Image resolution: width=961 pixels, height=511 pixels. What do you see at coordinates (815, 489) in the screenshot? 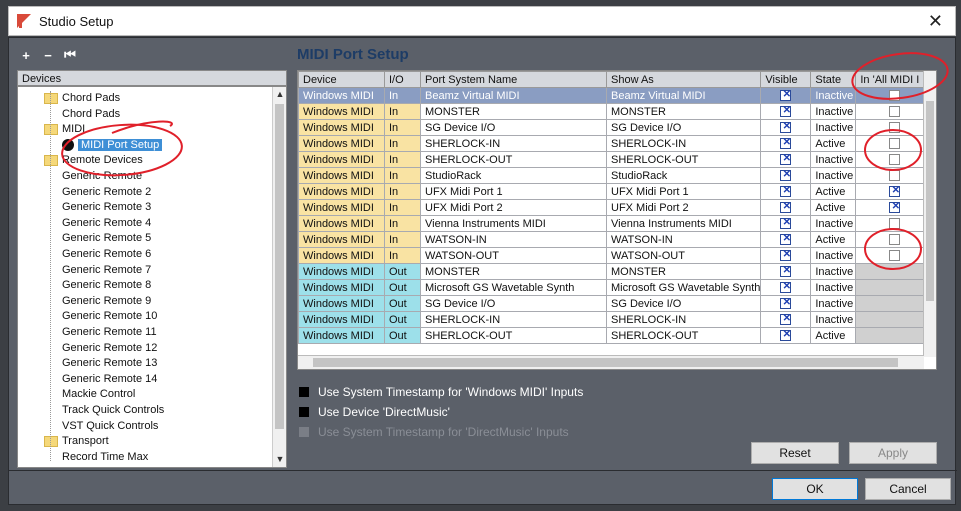
I see `ok-button: OK` at bounding box center [815, 489].